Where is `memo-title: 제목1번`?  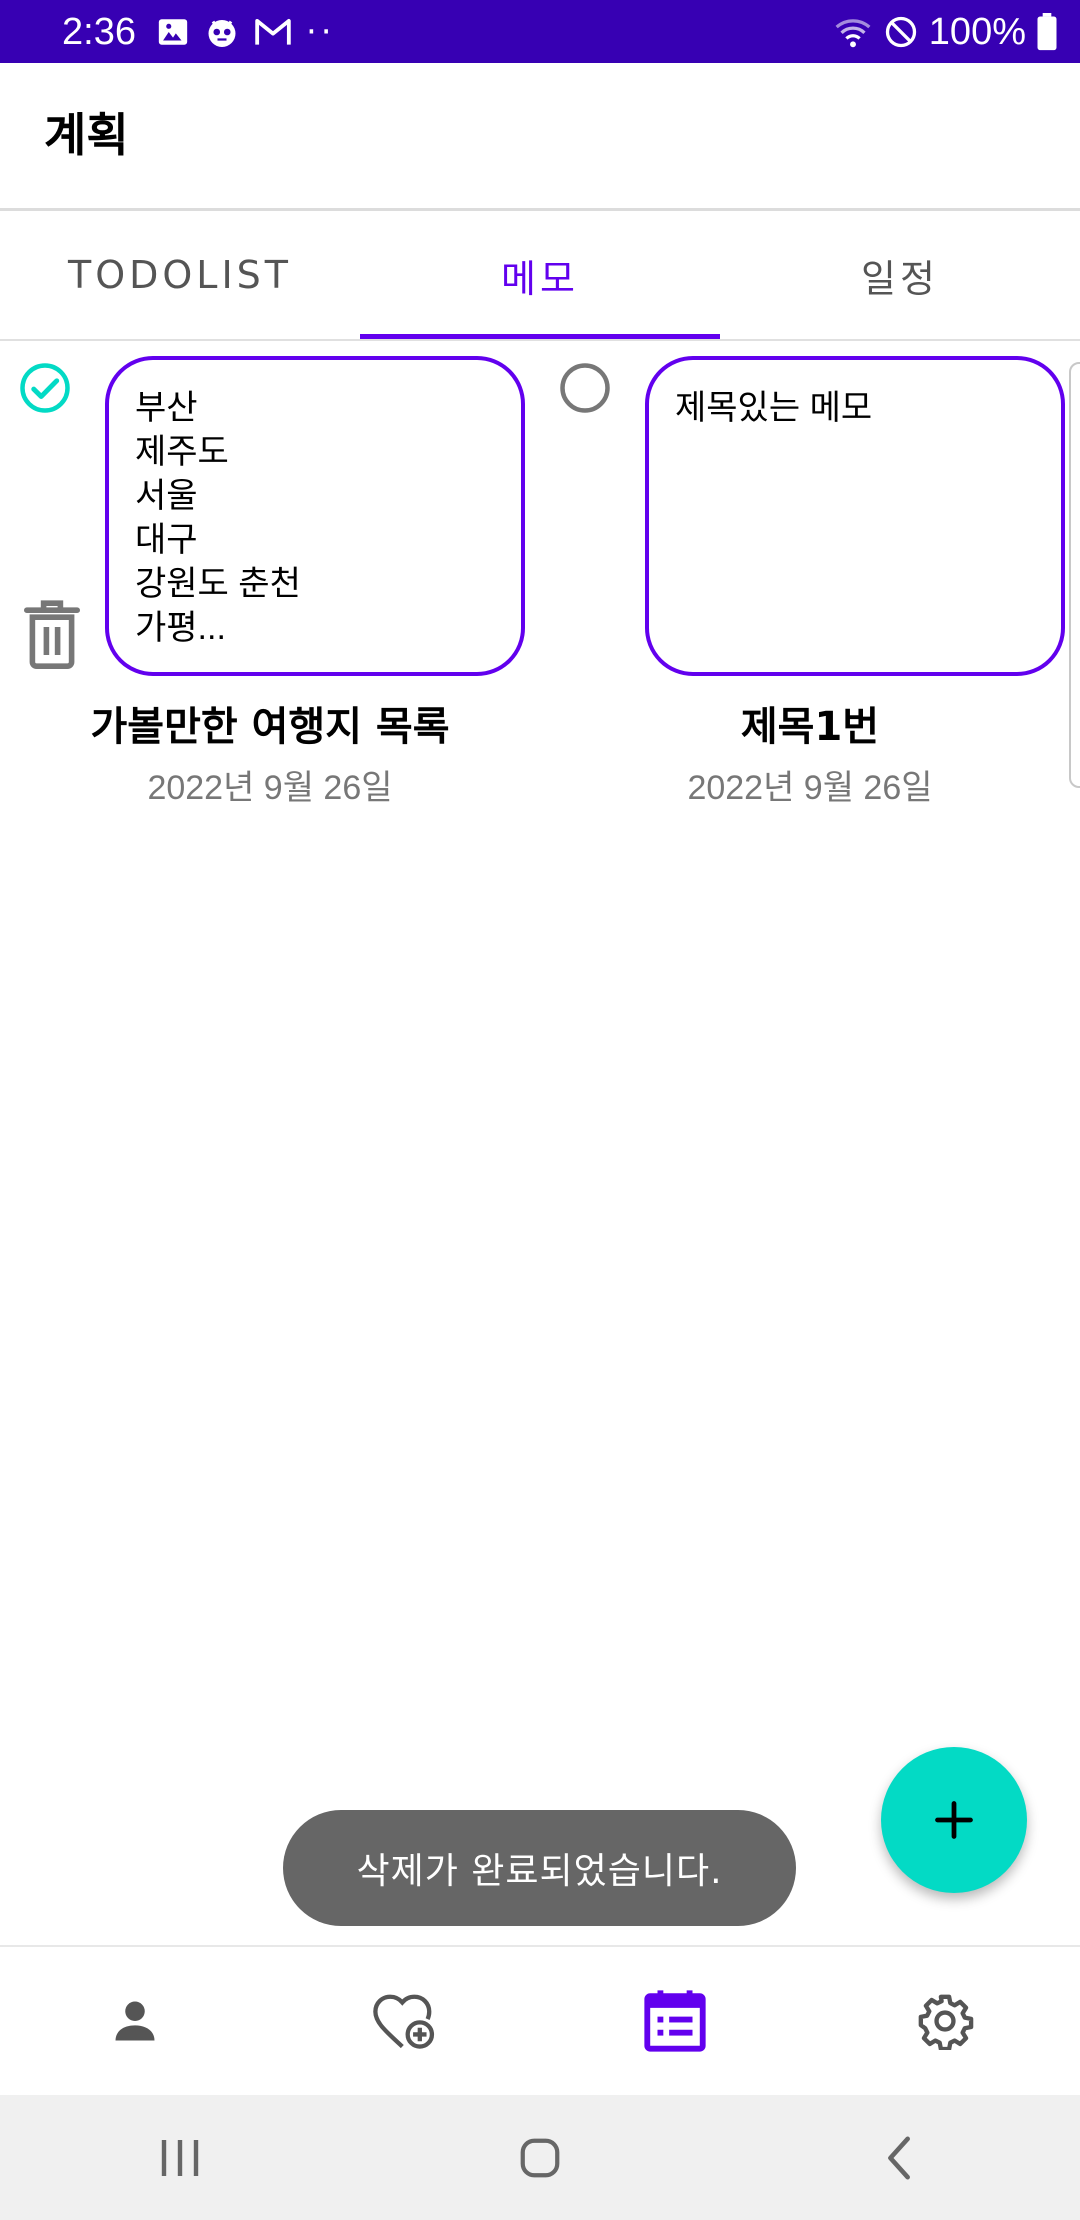
memo-title: 제목1번 is located at coordinates (810, 727).